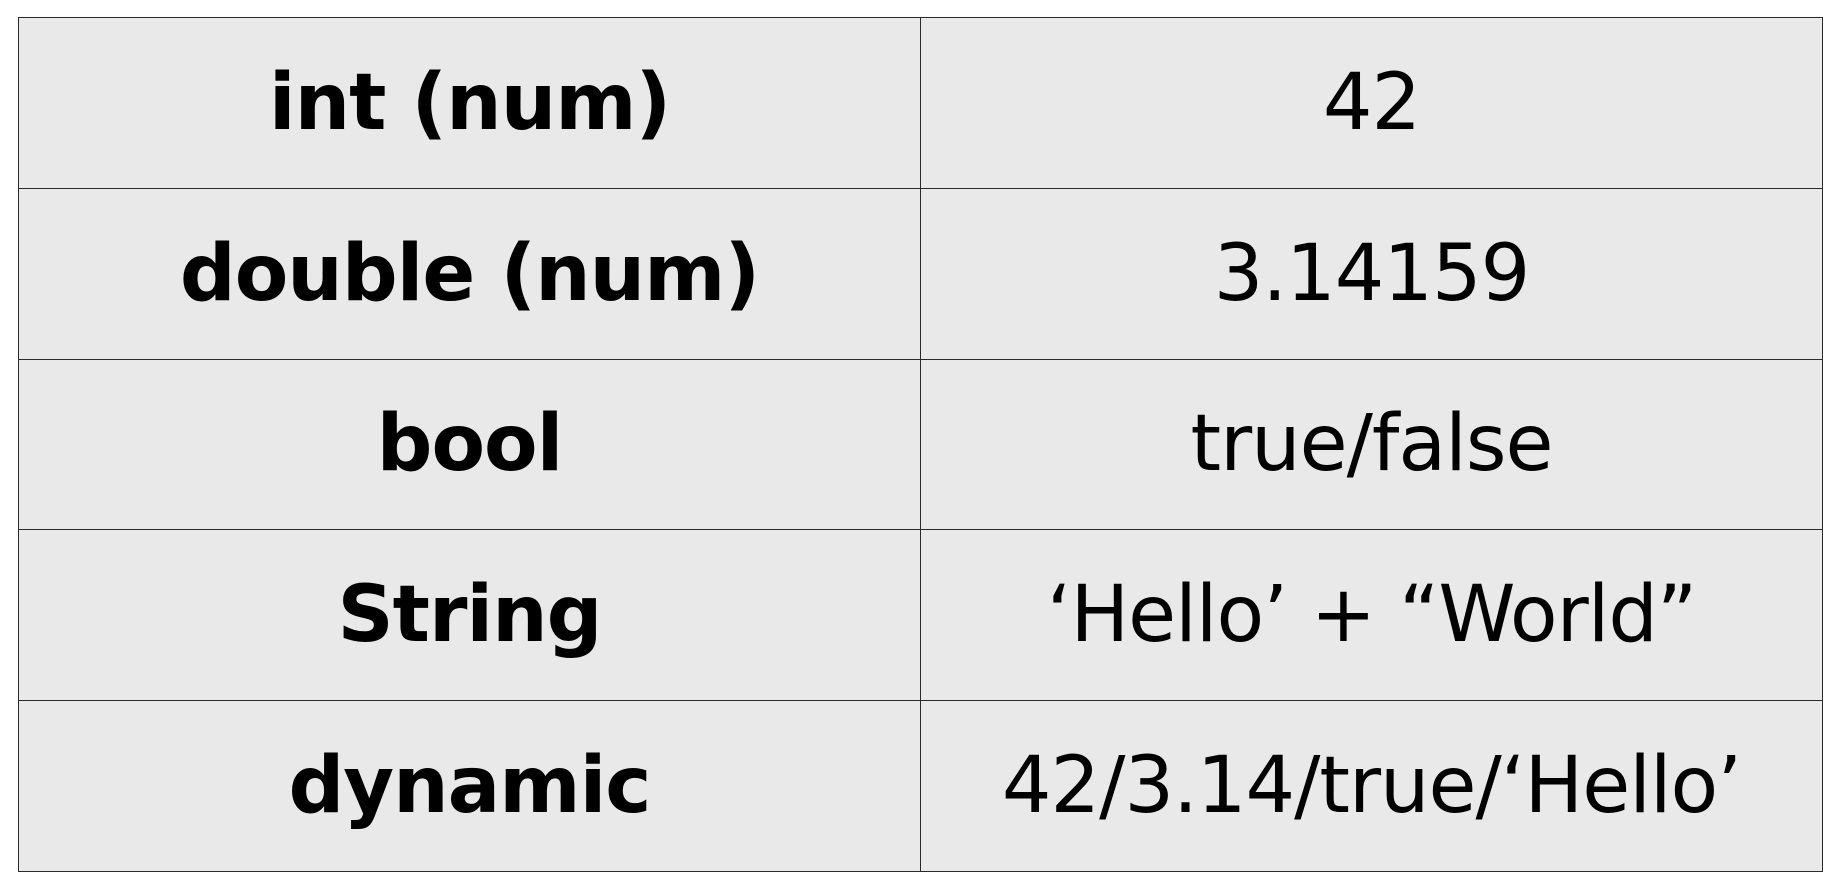  I want to click on type-cell-dynamic: dynamic, so click(469, 786).